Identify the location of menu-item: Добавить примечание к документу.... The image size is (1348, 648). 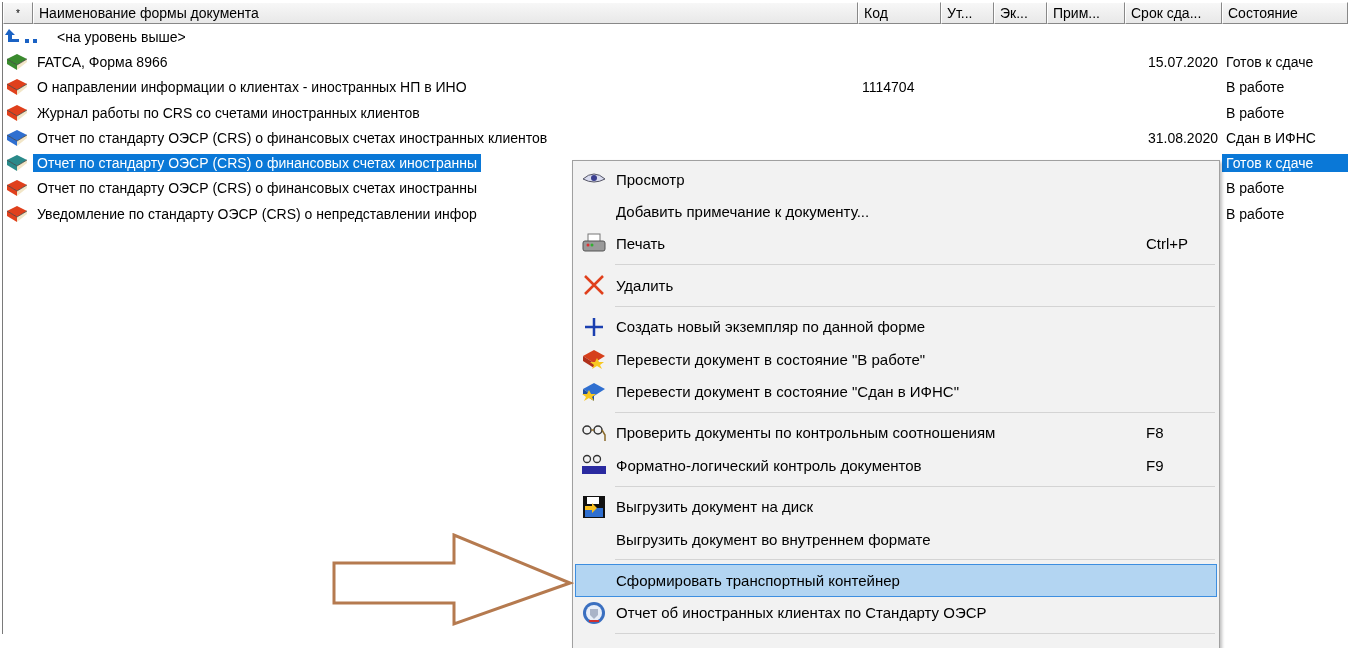
(896, 211).